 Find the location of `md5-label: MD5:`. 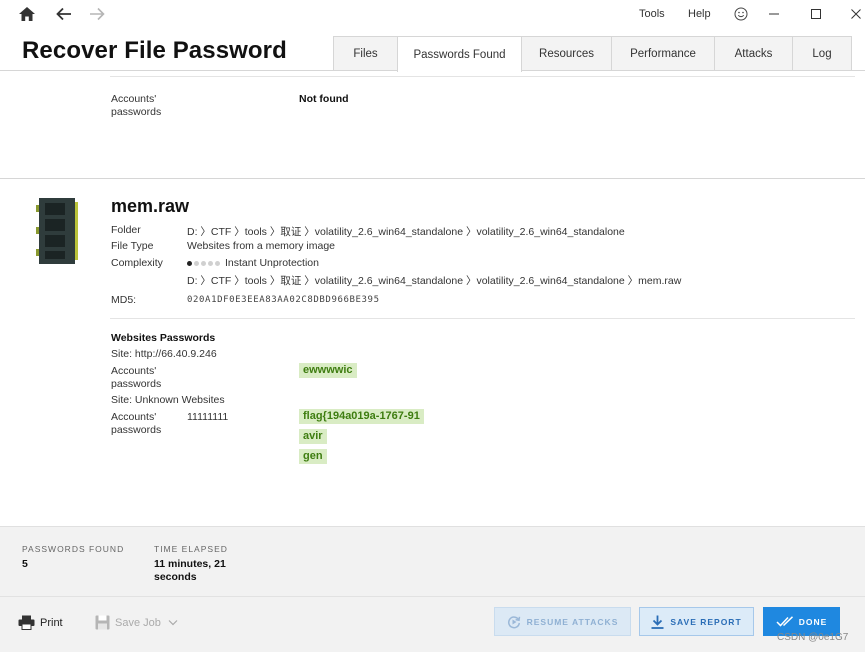

md5-label: MD5: is located at coordinates (124, 300).